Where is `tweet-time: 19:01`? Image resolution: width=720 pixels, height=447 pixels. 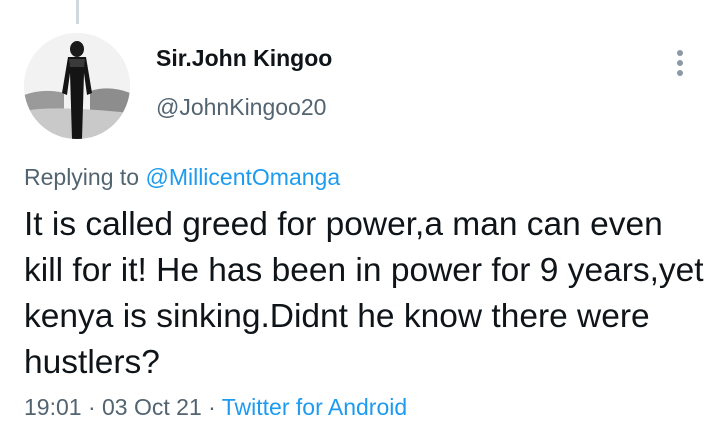 tweet-time: 19:01 is located at coordinates (53, 407).